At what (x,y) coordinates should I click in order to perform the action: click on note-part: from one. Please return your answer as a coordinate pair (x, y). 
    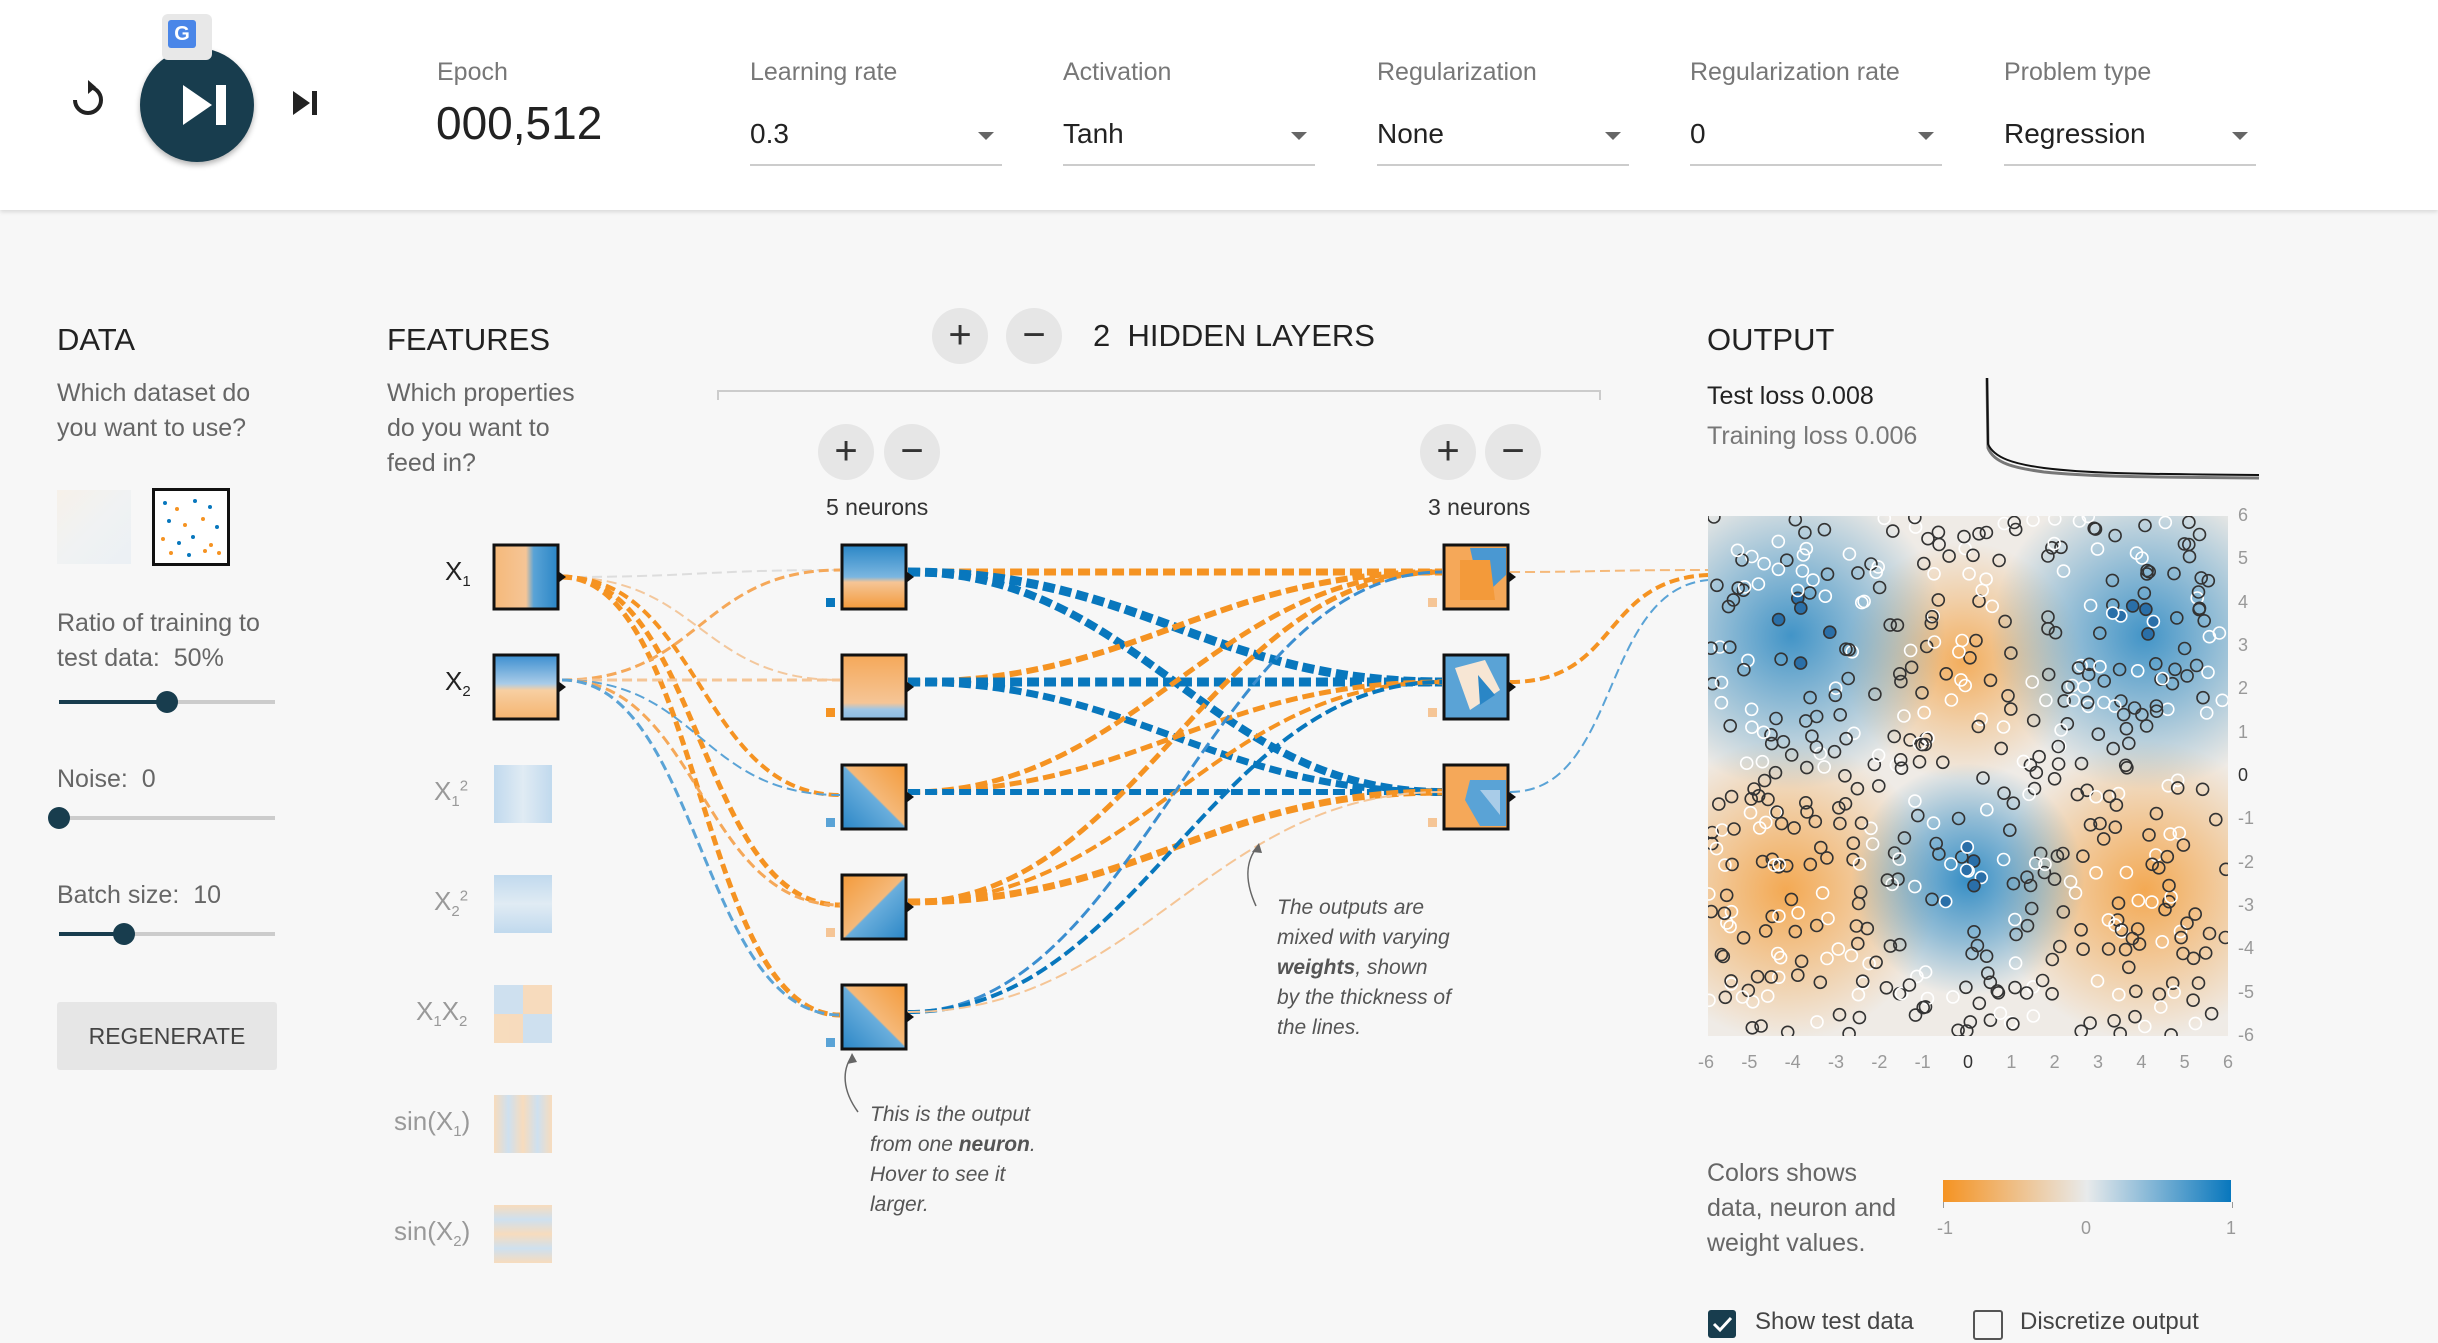
    Looking at the image, I should click on (914, 1144).